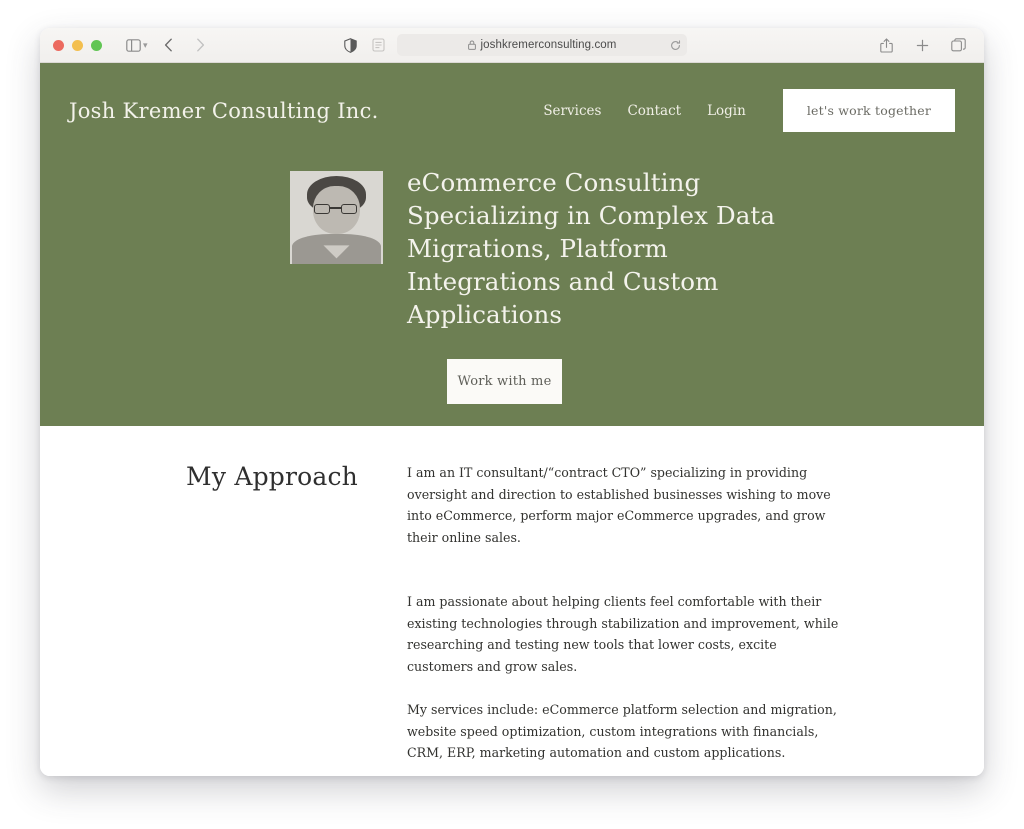 Image resolution: width=1024 pixels, height=829 pixels. What do you see at coordinates (886, 45) in the screenshot?
I see `share-icon` at bounding box center [886, 45].